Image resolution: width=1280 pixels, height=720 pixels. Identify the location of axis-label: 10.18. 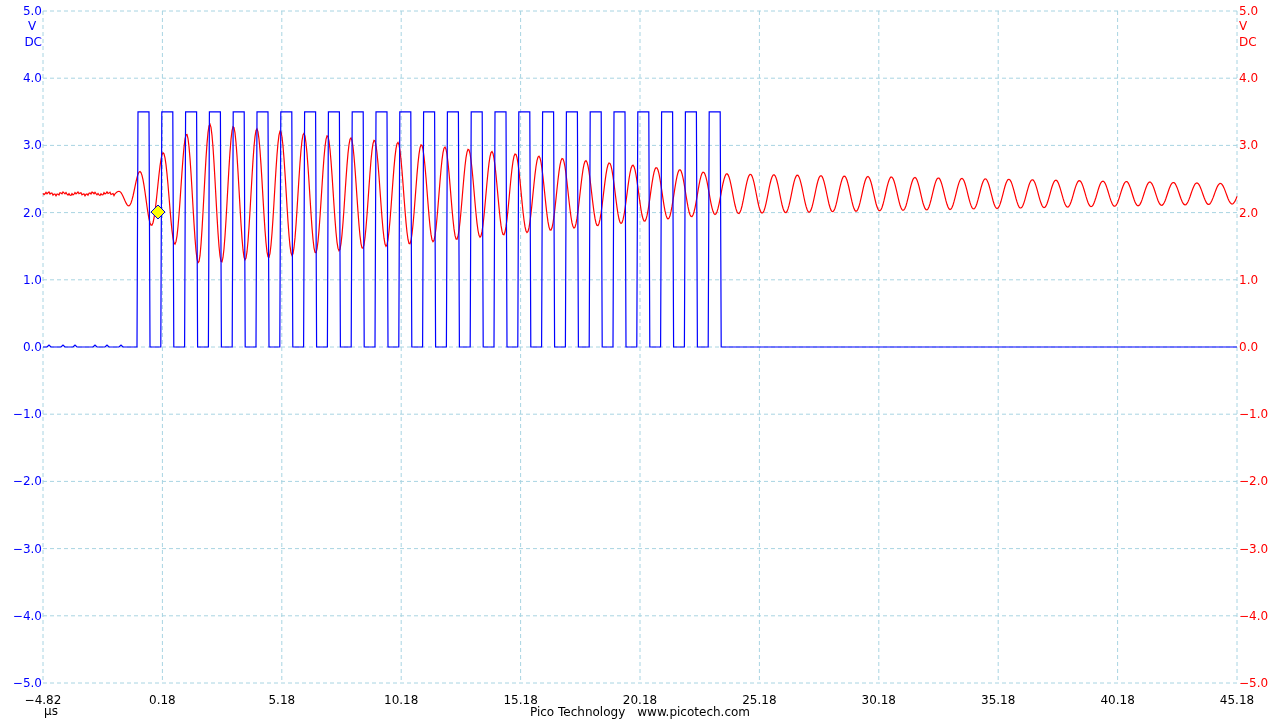
(401, 700).